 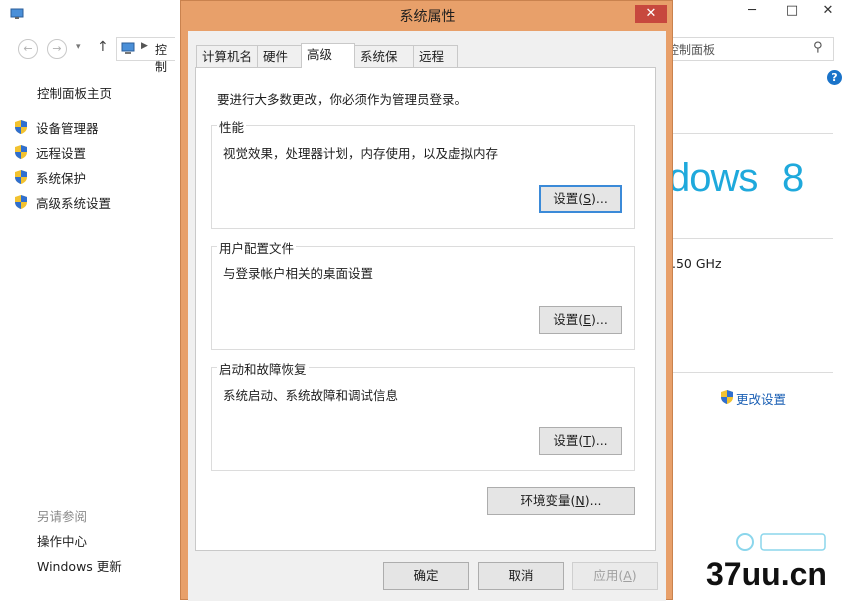 What do you see at coordinates (62, 540) in the screenshot?
I see `action-center-link: 操作中心` at bounding box center [62, 540].